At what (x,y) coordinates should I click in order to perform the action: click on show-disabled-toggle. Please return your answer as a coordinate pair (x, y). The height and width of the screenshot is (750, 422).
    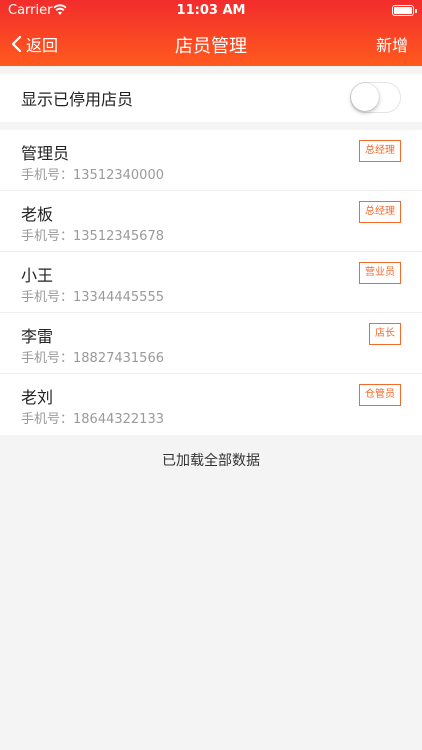
    Looking at the image, I should click on (375, 97).